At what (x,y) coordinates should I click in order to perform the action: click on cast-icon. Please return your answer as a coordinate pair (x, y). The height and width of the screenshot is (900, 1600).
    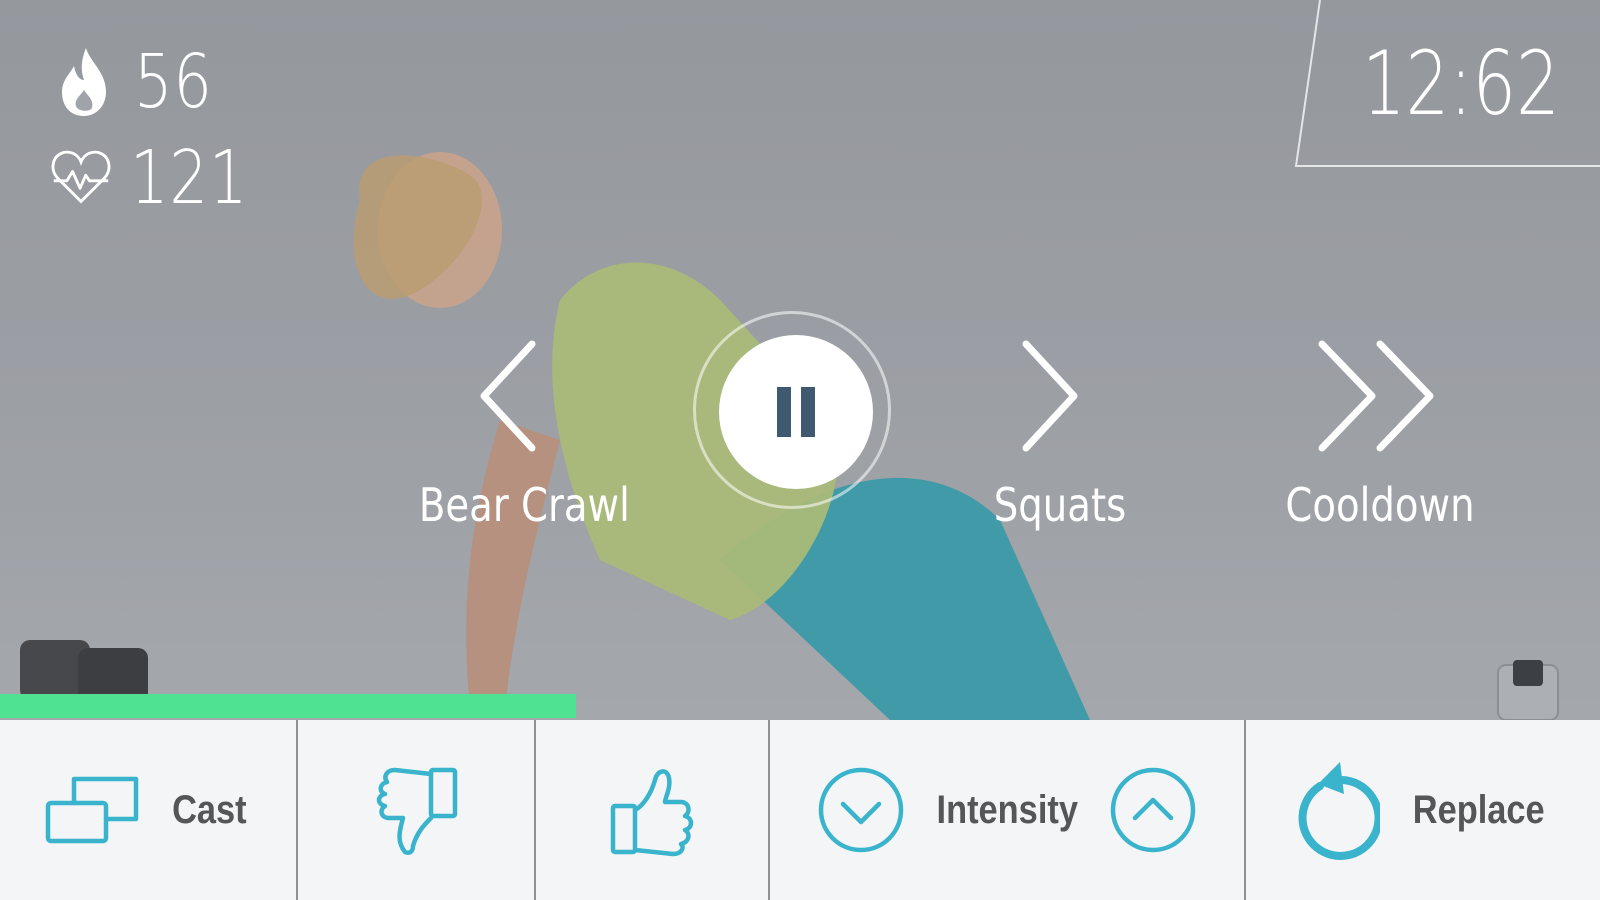
    Looking at the image, I should click on (91, 810).